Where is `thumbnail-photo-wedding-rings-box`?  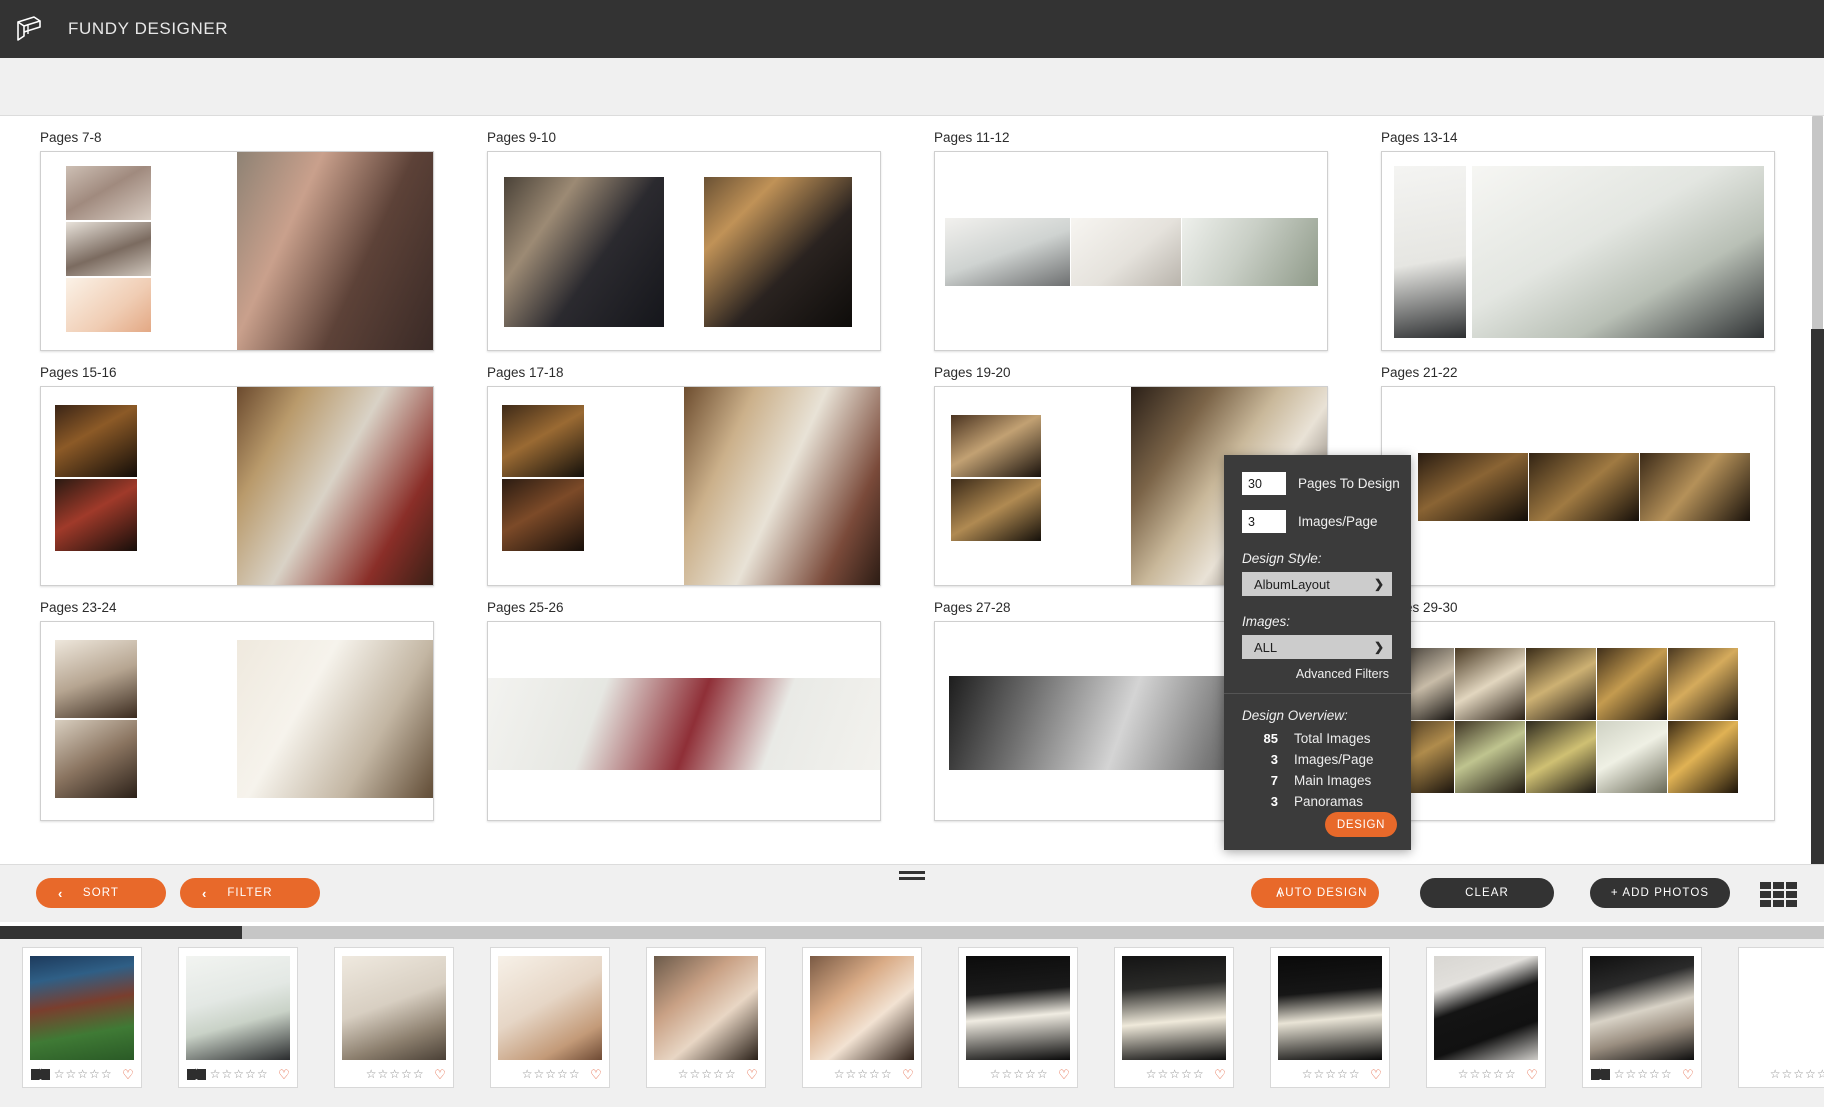
thumbnail-photo-wedding-rings-box is located at coordinates (1486, 1008).